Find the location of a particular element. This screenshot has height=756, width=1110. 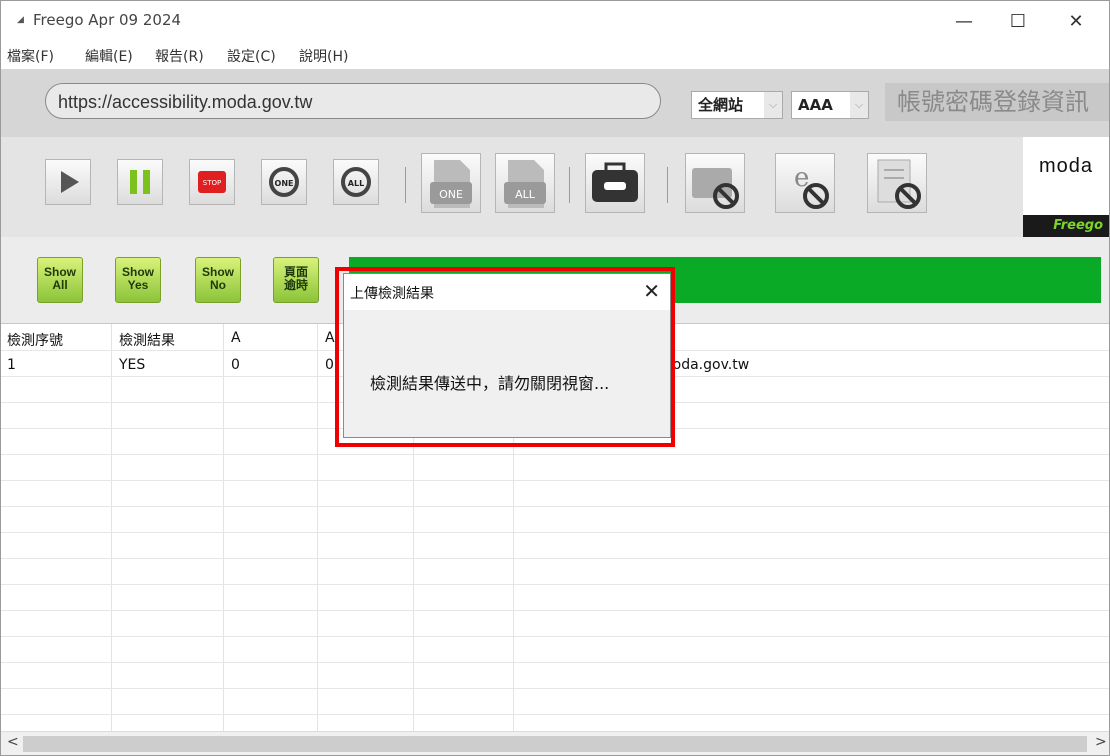

timeout-label-1: 頁面 is located at coordinates (295, 272).